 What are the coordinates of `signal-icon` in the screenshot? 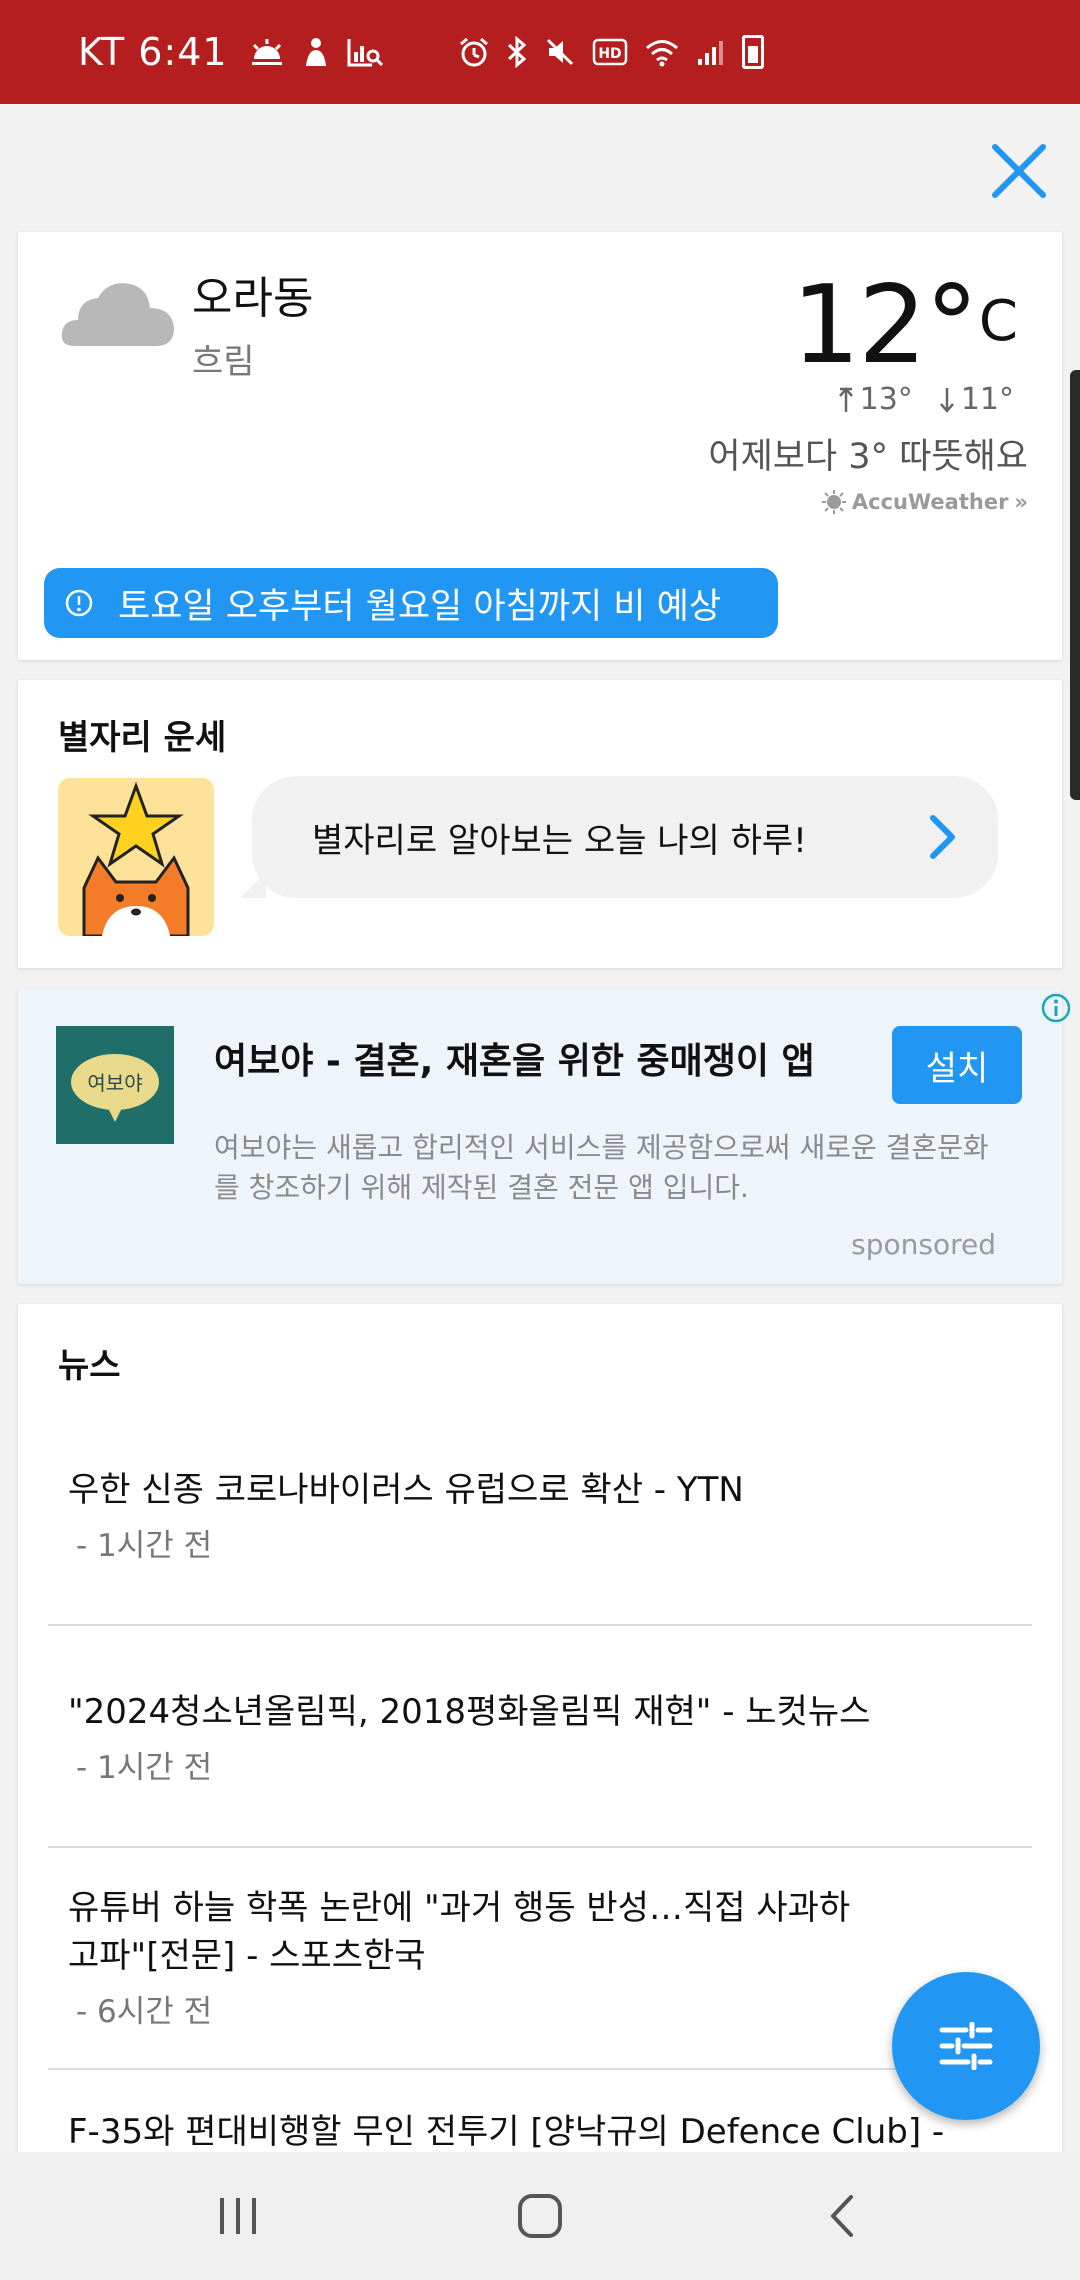 It's located at (710, 53).